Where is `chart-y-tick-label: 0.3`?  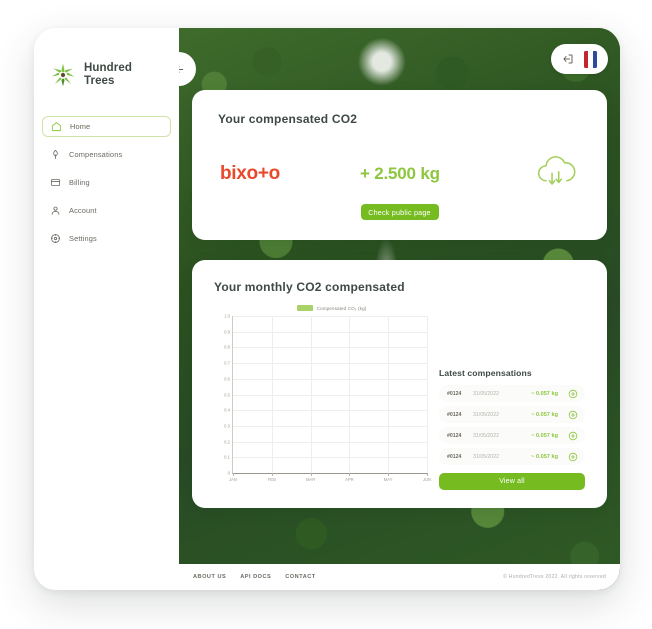 chart-y-tick-label: 0.3 is located at coordinates (227, 426).